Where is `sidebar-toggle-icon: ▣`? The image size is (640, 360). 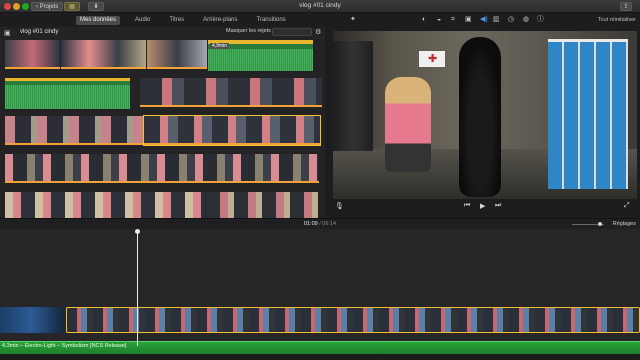
sidebar-toggle-icon: ▣ is located at coordinates (7, 33).